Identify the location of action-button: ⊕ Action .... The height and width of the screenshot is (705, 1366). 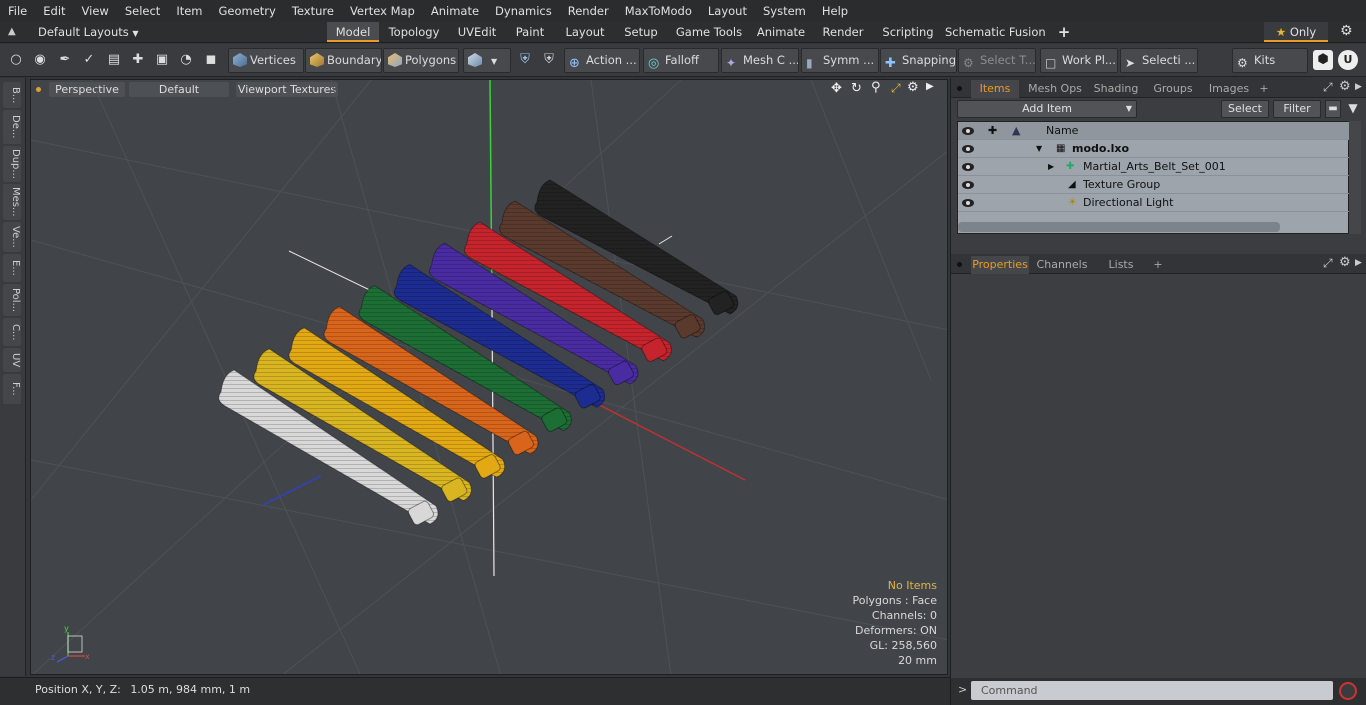
(602, 60).